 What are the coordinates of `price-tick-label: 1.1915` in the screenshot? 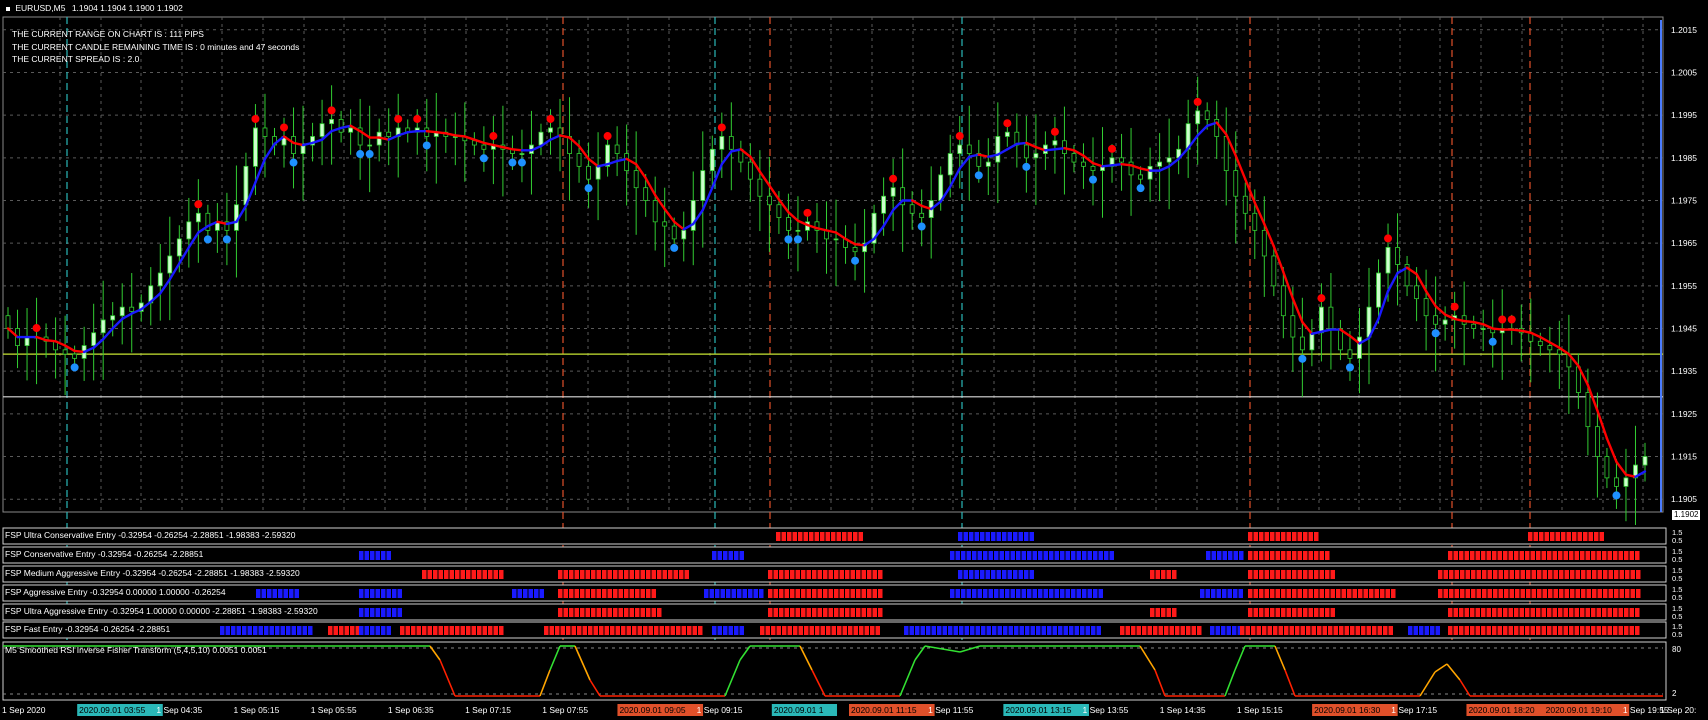 It's located at (1684, 457).